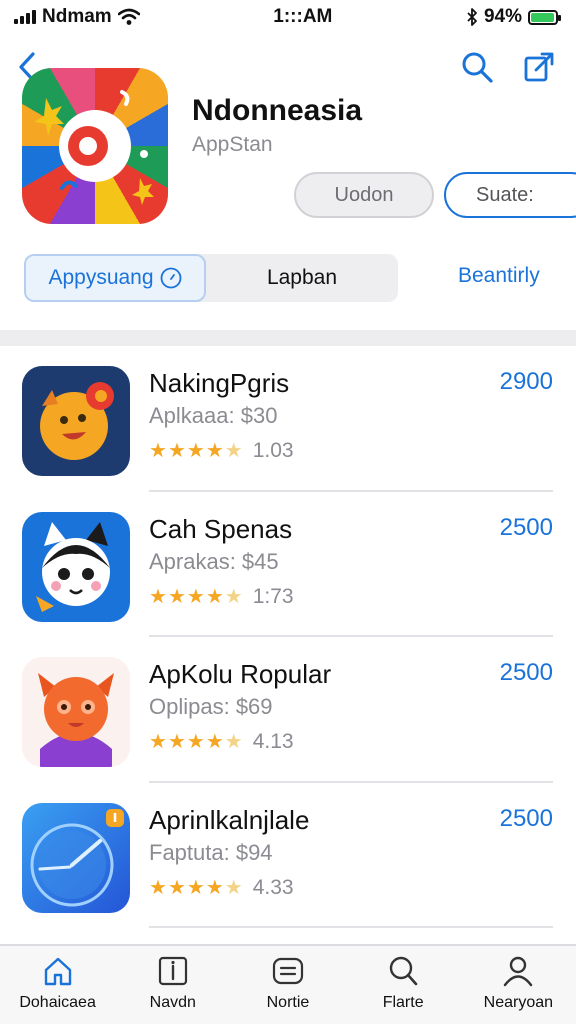 This screenshot has height=1024, width=576. What do you see at coordinates (510, 195) in the screenshot?
I see `state-button: Suate:` at bounding box center [510, 195].